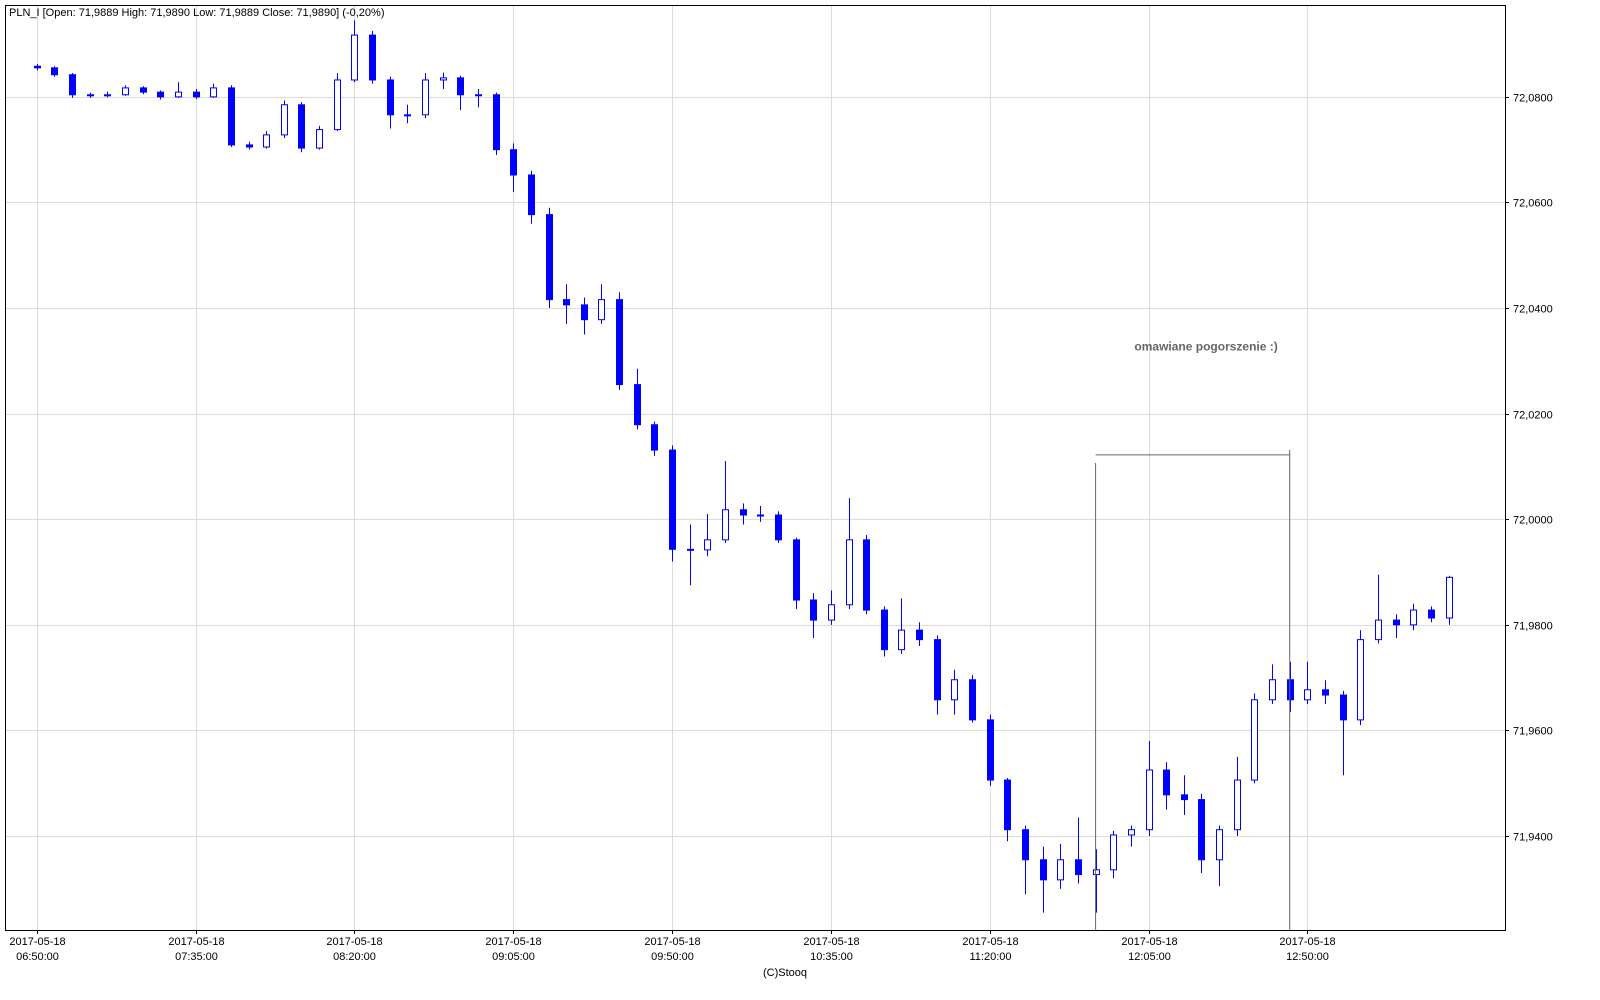 Image resolution: width=1600 pixels, height=1000 pixels. What do you see at coordinates (1533, 416) in the screenshot?
I see `y-tick-label: 72,0200` at bounding box center [1533, 416].